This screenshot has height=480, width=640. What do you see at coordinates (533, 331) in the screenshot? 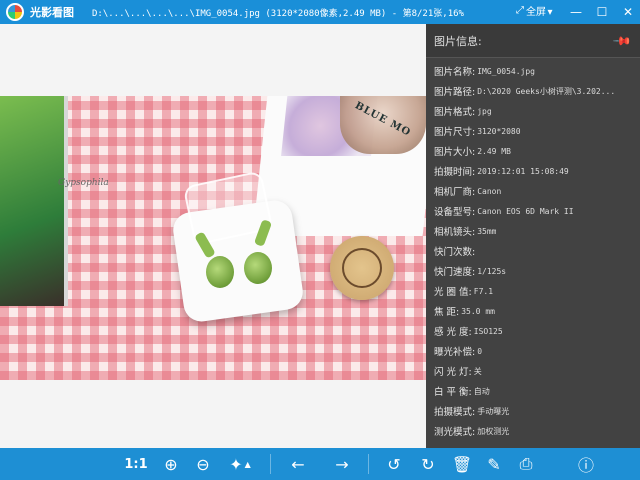
I see `info-row: 感 光 度: ISO125` at bounding box center [533, 331].